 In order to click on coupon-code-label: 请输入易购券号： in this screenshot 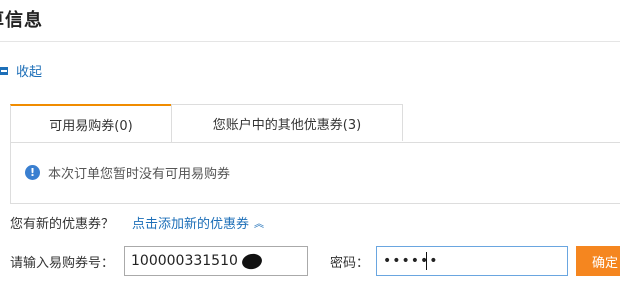, I will do `click(62, 263)`.